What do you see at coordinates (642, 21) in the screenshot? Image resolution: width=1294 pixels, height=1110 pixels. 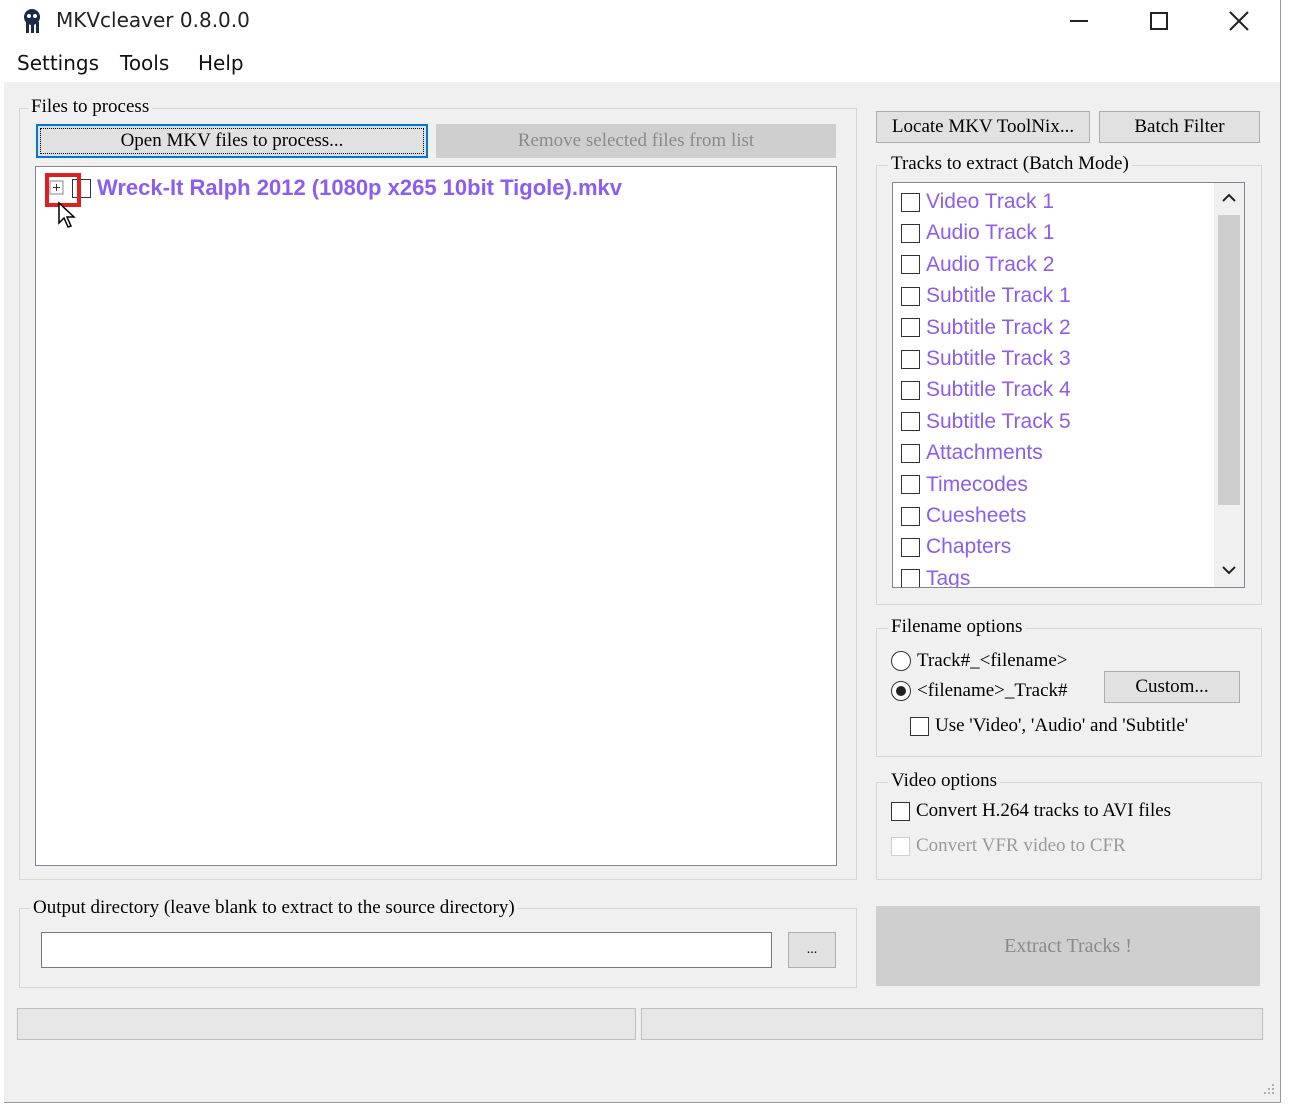 I see `title-bar: MKVcleaver 0.8.0.0` at bounding box center [642, 21].